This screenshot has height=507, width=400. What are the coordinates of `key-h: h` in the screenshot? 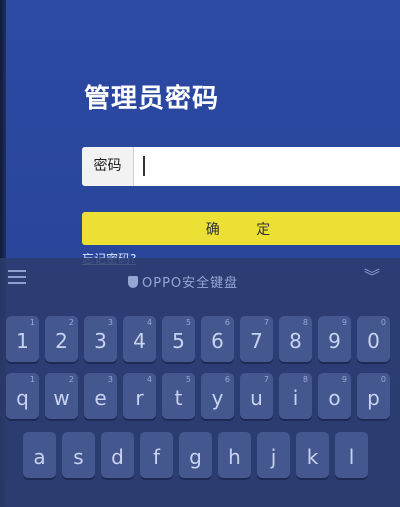 It's located at (234, 455).